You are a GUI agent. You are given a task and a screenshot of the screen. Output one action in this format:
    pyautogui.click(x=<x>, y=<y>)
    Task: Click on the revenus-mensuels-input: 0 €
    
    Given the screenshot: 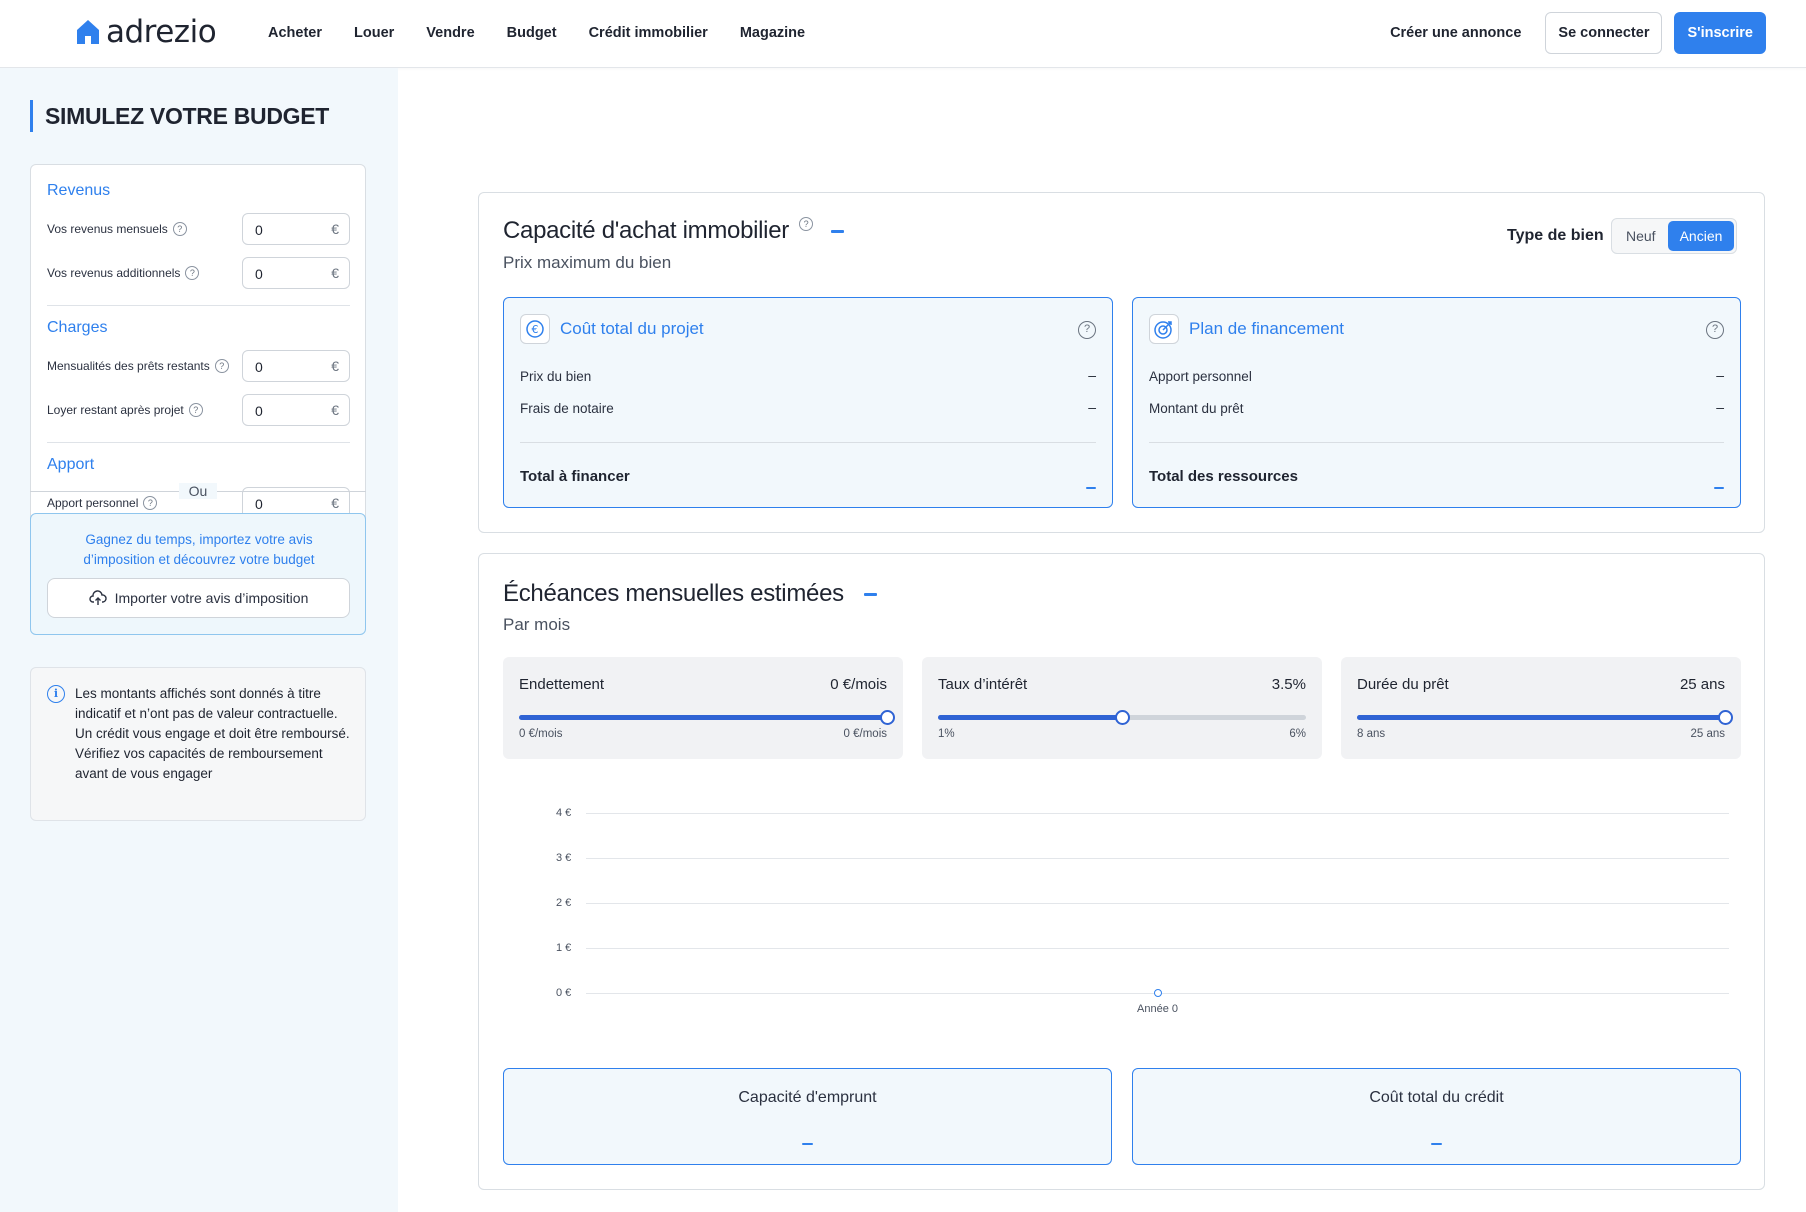 What is the action you would take?
    pyautogui.click(x=296, y=229)
    